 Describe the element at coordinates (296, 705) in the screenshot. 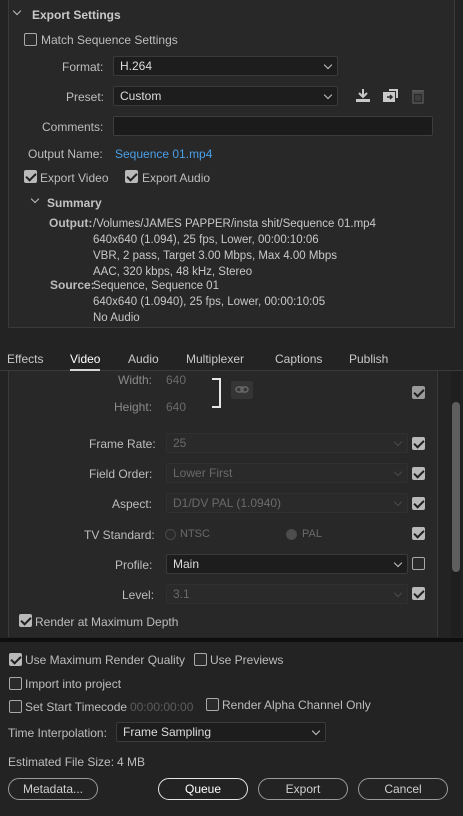

I see `render-alpha-label: Render Alpha Channel Only` at that location.